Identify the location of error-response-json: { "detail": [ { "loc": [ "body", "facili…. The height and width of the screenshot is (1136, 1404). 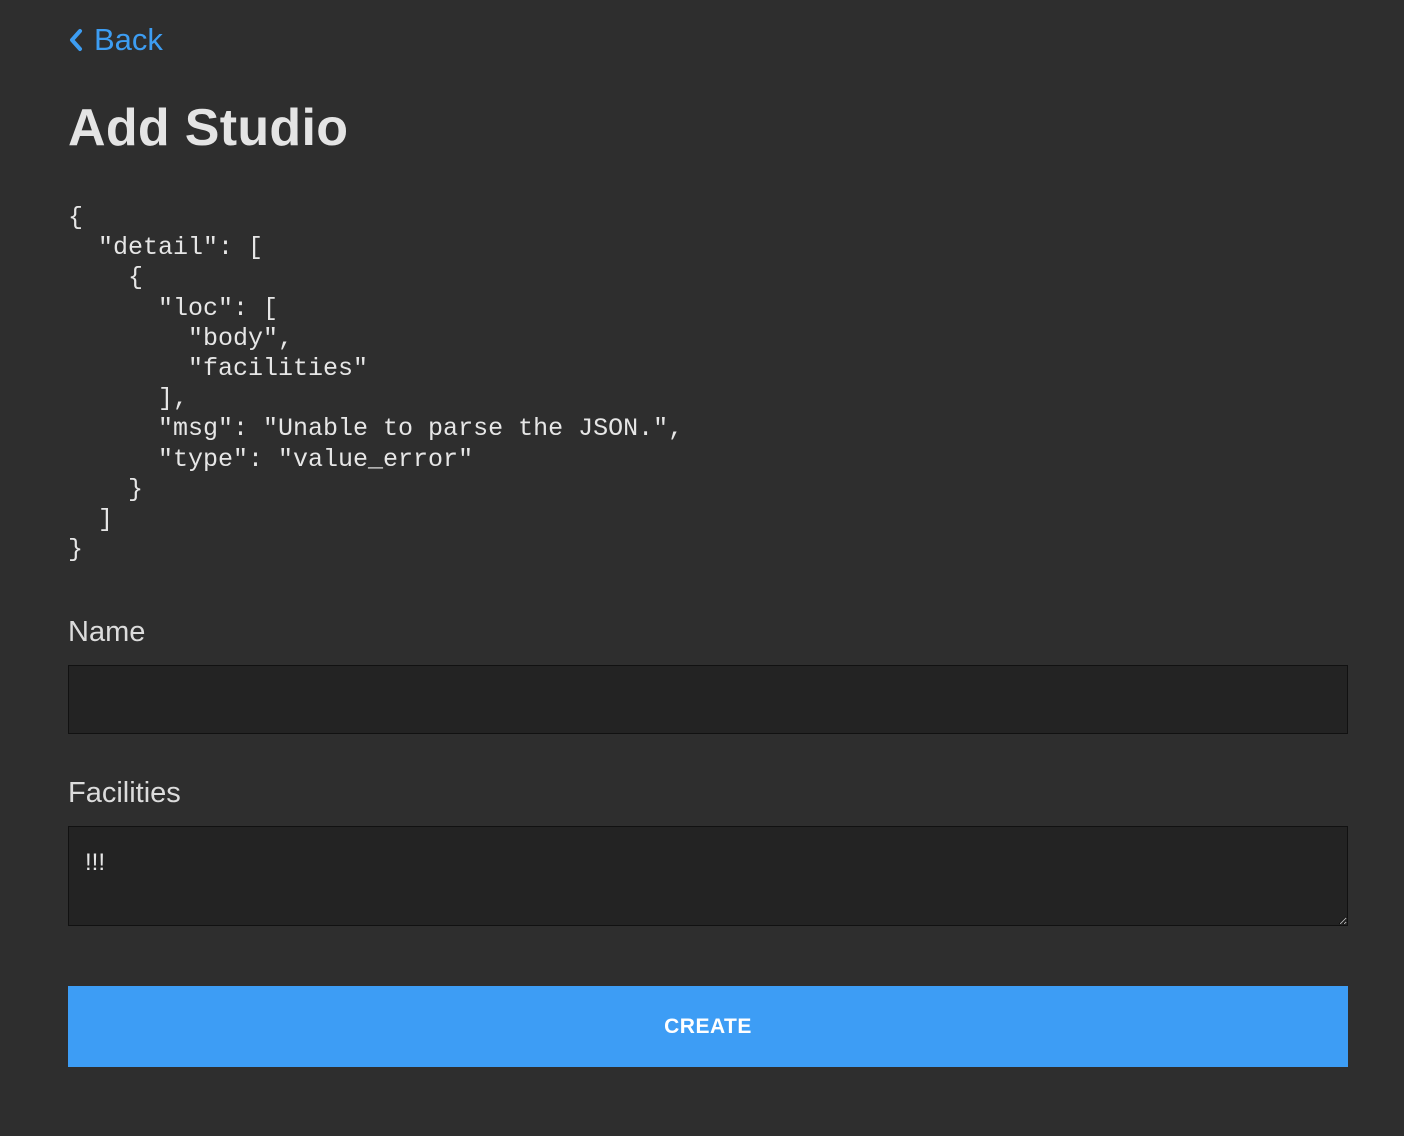
(376, 384).